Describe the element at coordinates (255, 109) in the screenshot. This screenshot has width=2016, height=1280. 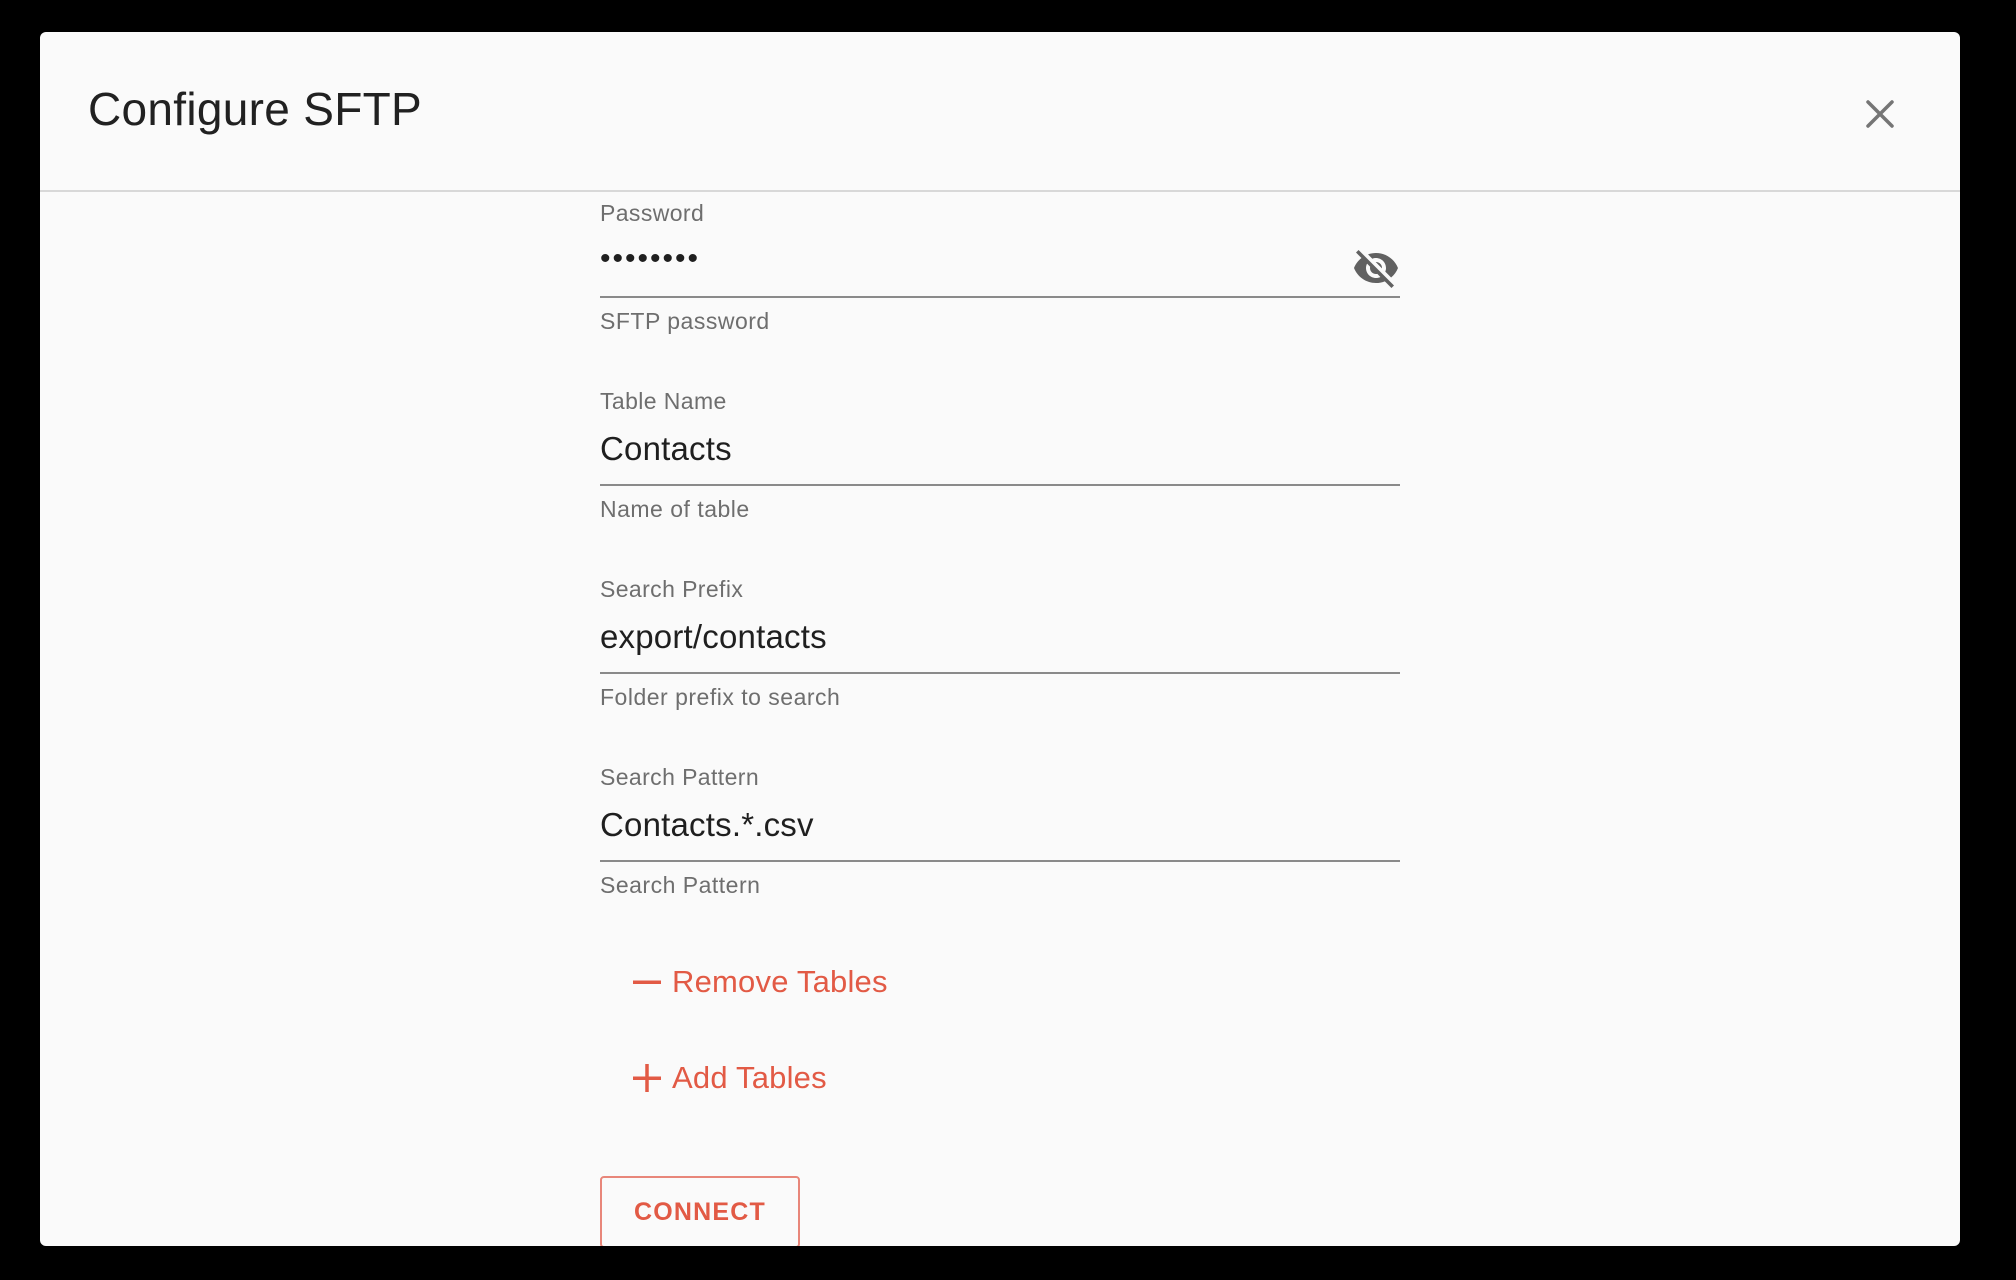
I see `dialog-title: Configure SFTP` at that location.